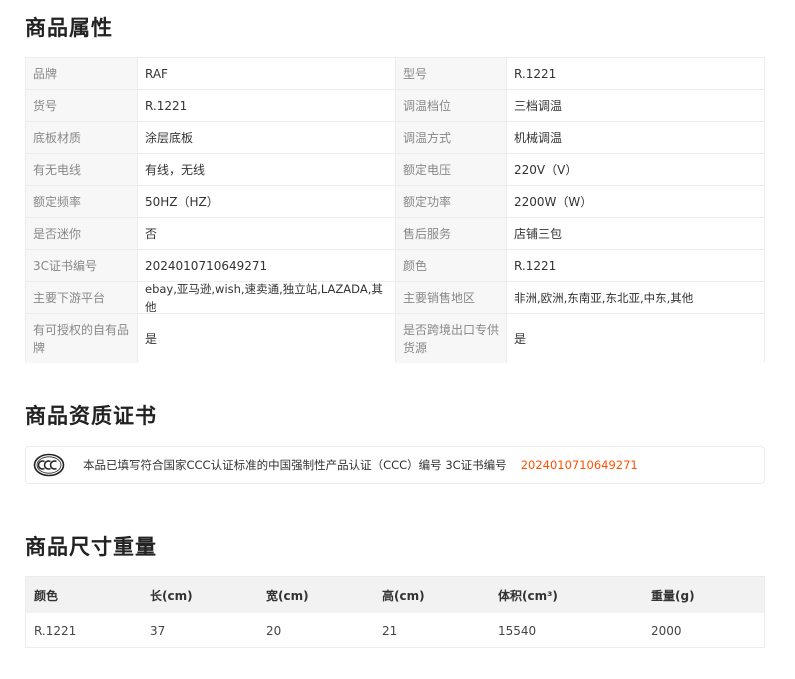  Describe the element at coordinates (673, 595) in the screenshot. I see `column-header: 重量(g)` at that location.